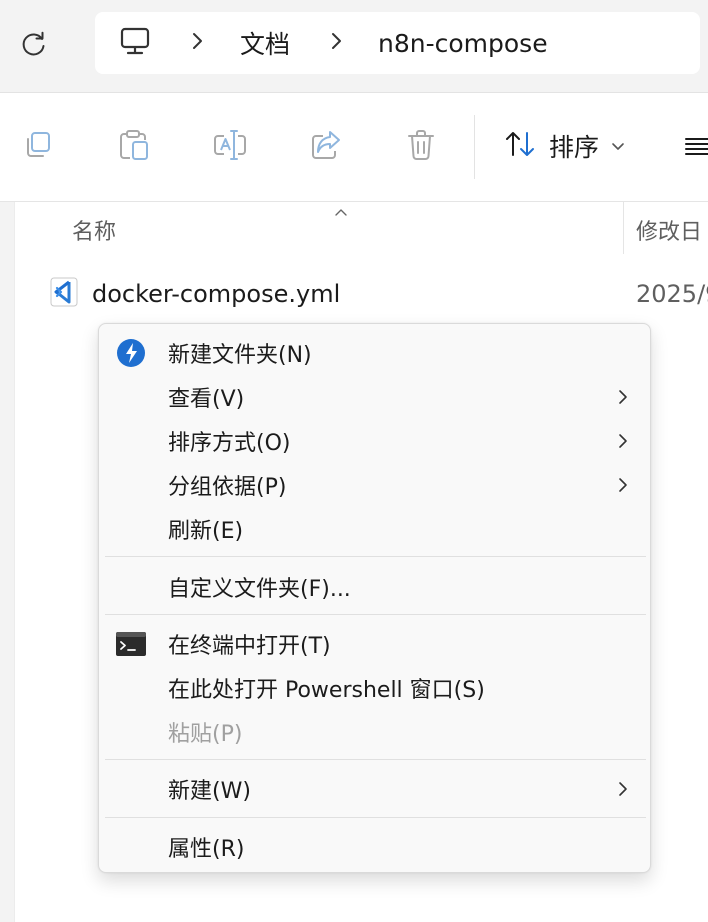 The width and height of the screenshot is (708, 922). I want to click on menu-item-sort-by: 排序方式(O), so click(374, 441).